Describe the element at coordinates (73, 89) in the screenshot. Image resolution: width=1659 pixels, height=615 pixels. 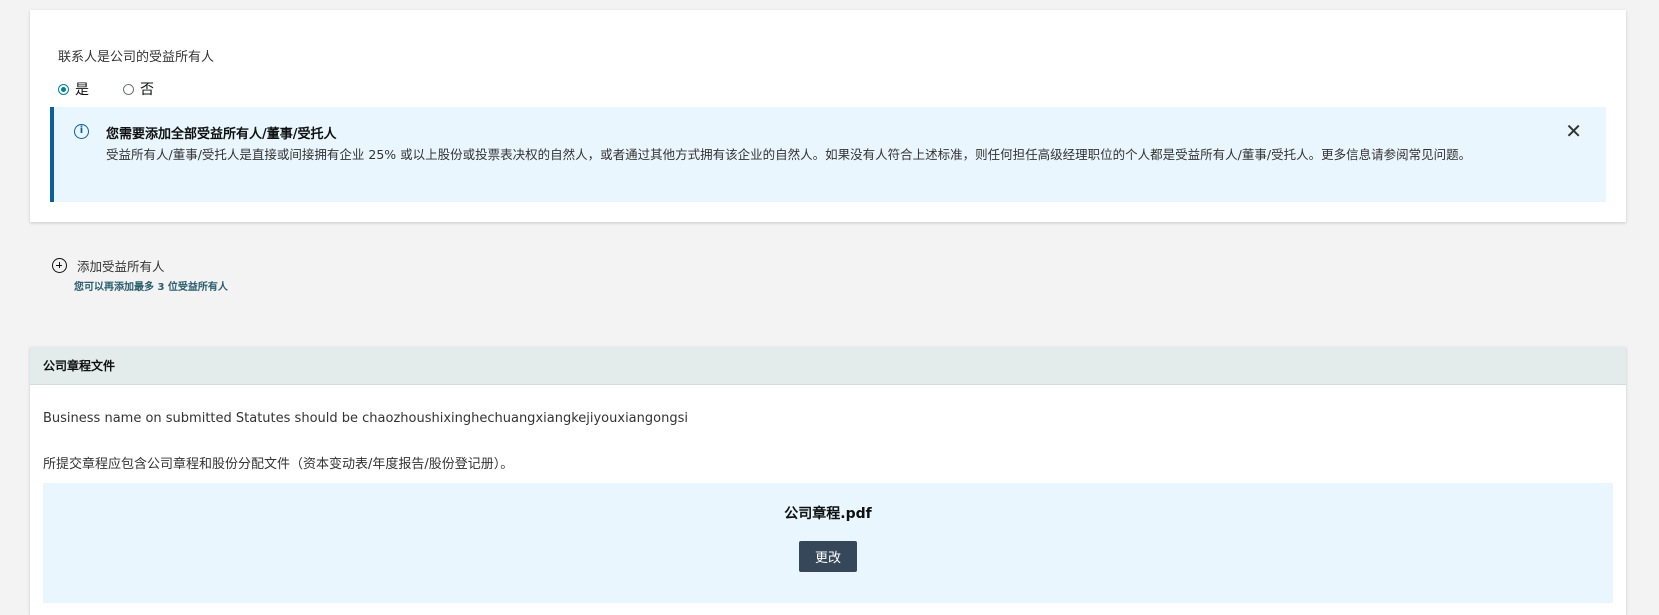
I see `radio-option-yes: 是` at that location.